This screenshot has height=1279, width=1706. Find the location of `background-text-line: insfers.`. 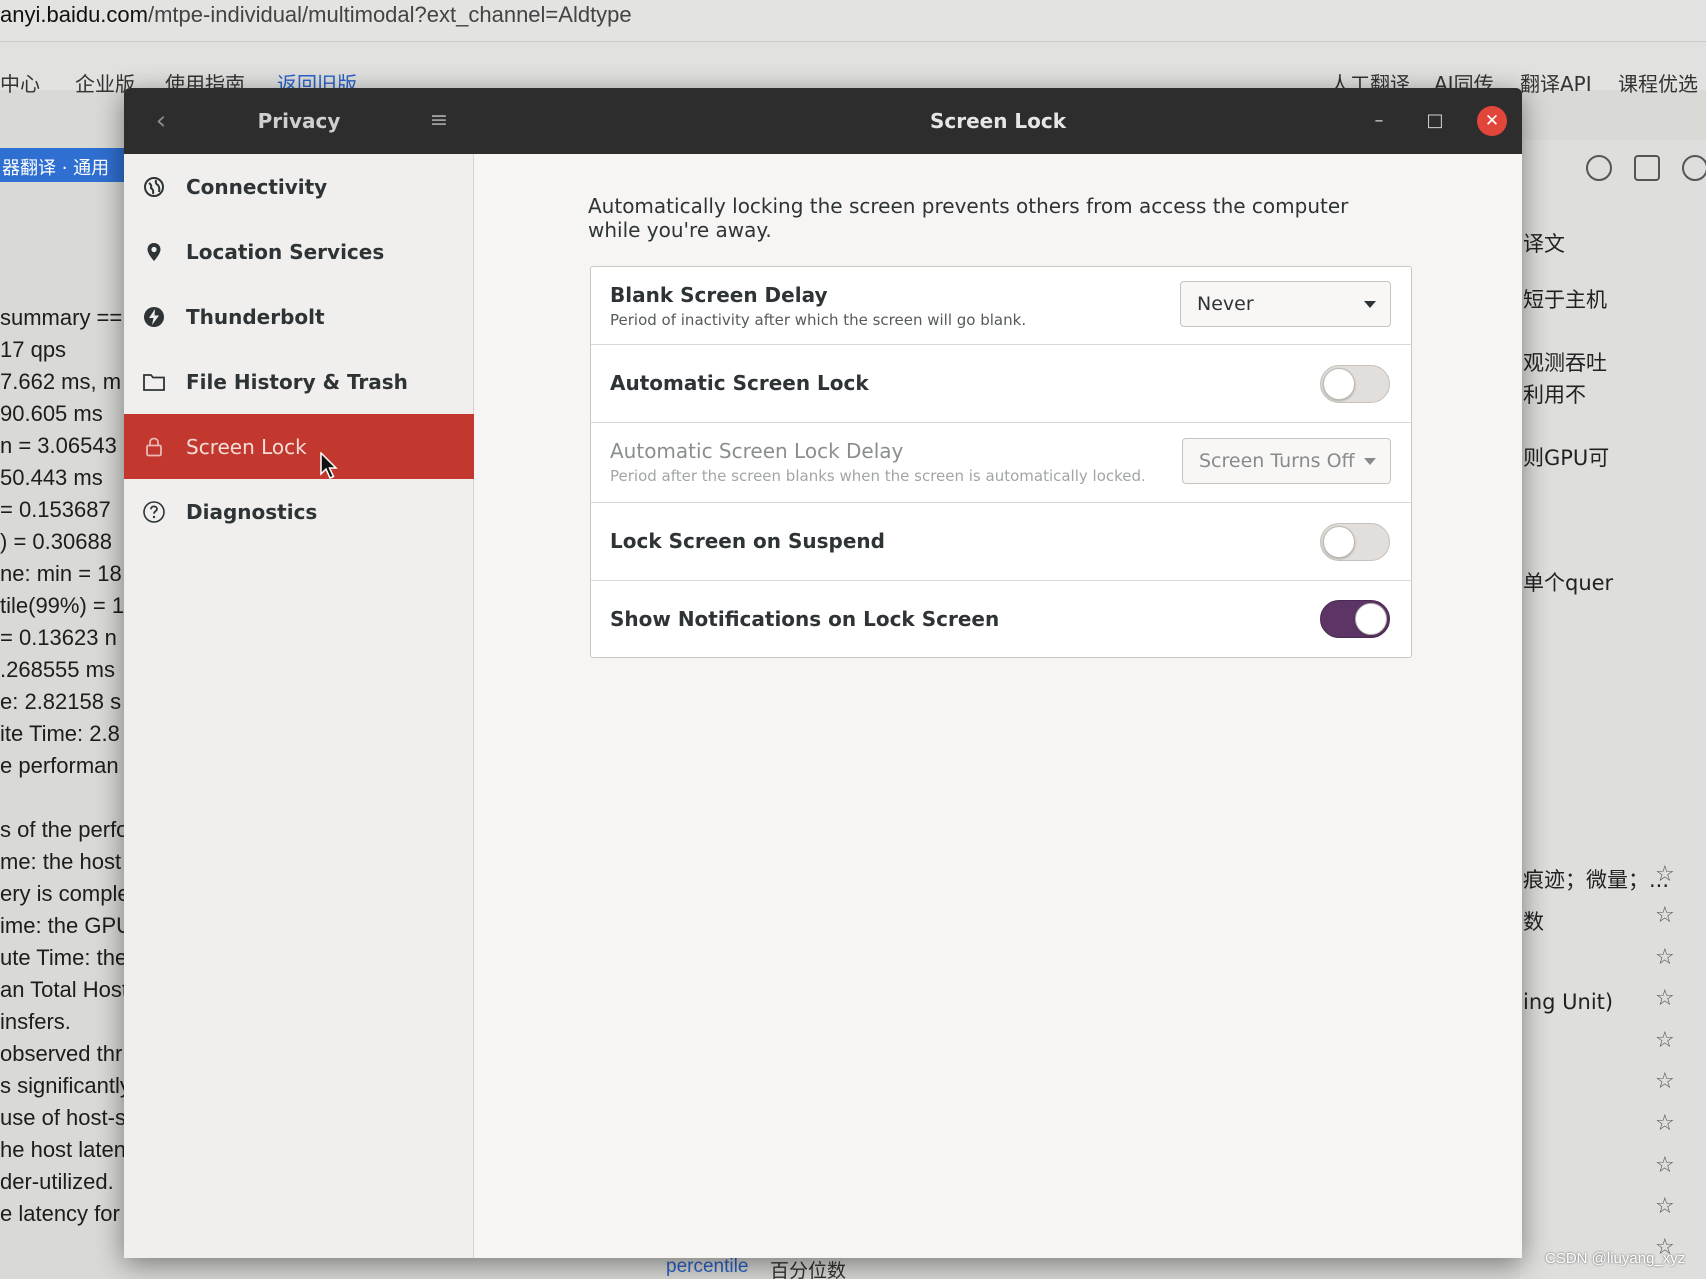

background-text-line: insfers. is located at coordinates (35, 1021).